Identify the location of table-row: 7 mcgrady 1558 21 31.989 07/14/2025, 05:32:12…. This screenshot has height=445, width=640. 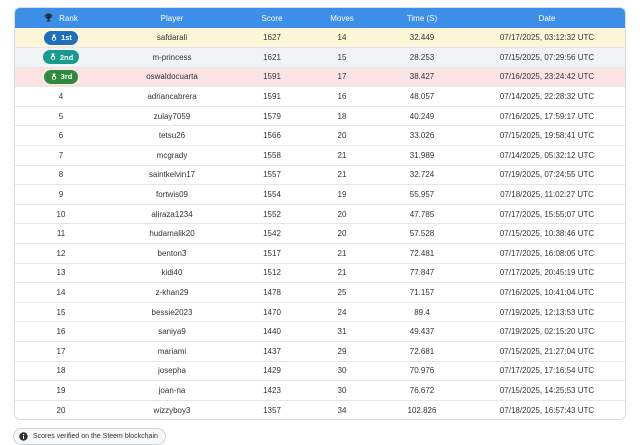
(320, 156).